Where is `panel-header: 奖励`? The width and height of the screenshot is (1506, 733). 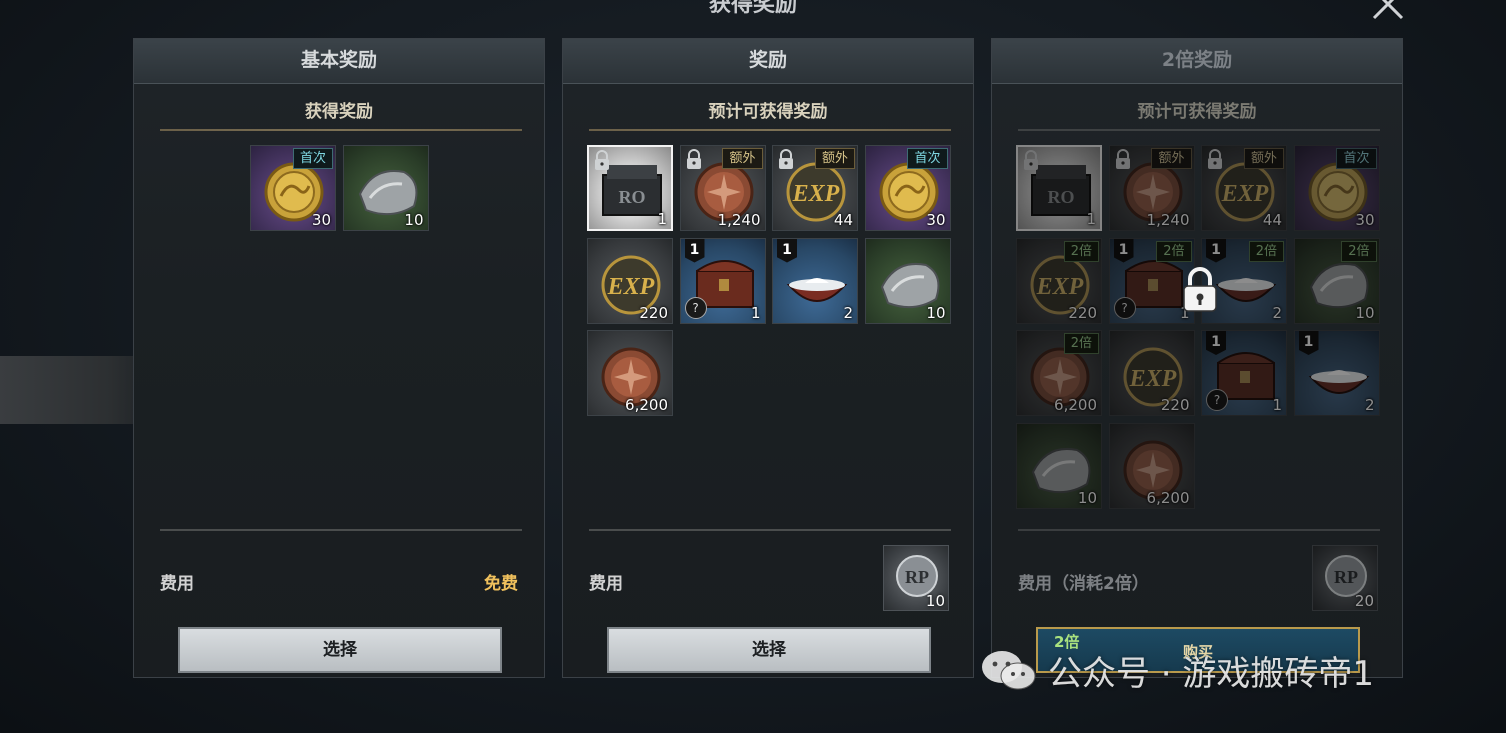
panel-header: 奖励 is located at coordinates (768, 61).